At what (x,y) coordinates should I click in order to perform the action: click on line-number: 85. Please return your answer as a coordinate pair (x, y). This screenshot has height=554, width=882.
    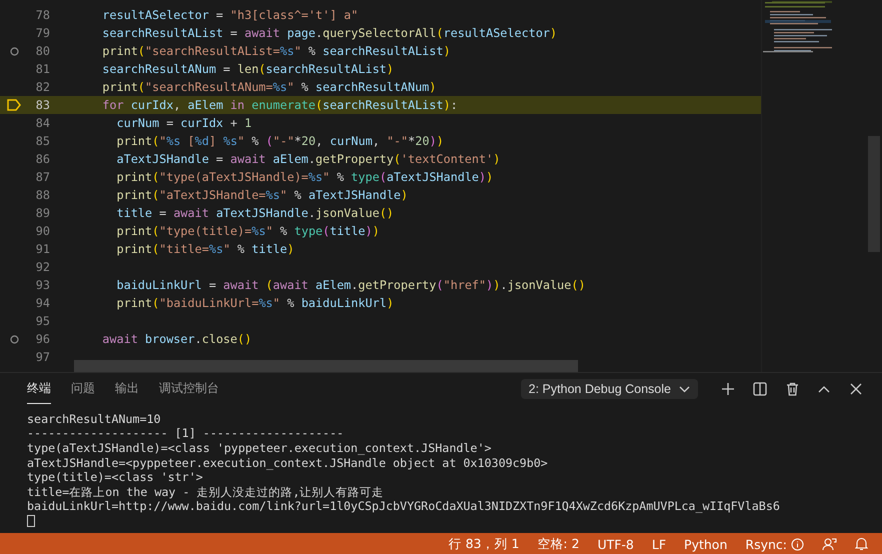
    Looking at the image, I should click on (42, 141).